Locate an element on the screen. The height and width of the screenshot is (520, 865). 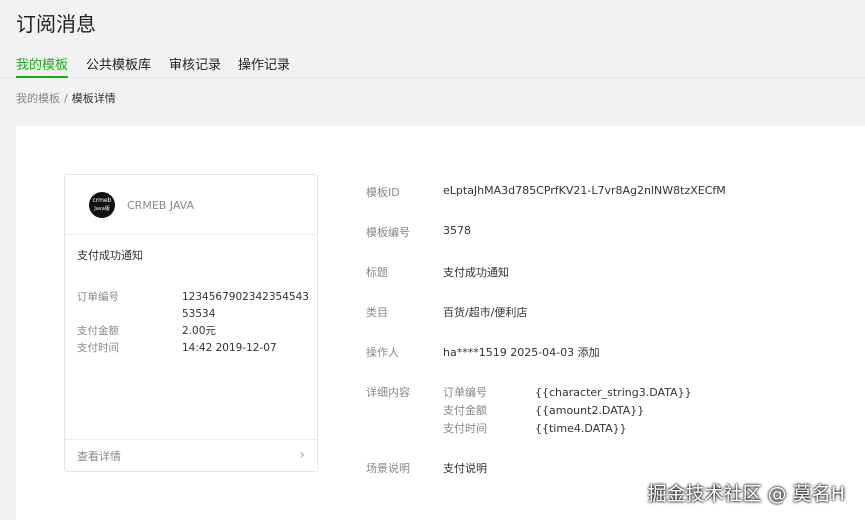
card-header: crmeb Java版 CRMEB JAVA is located at coordinates (191, 205).